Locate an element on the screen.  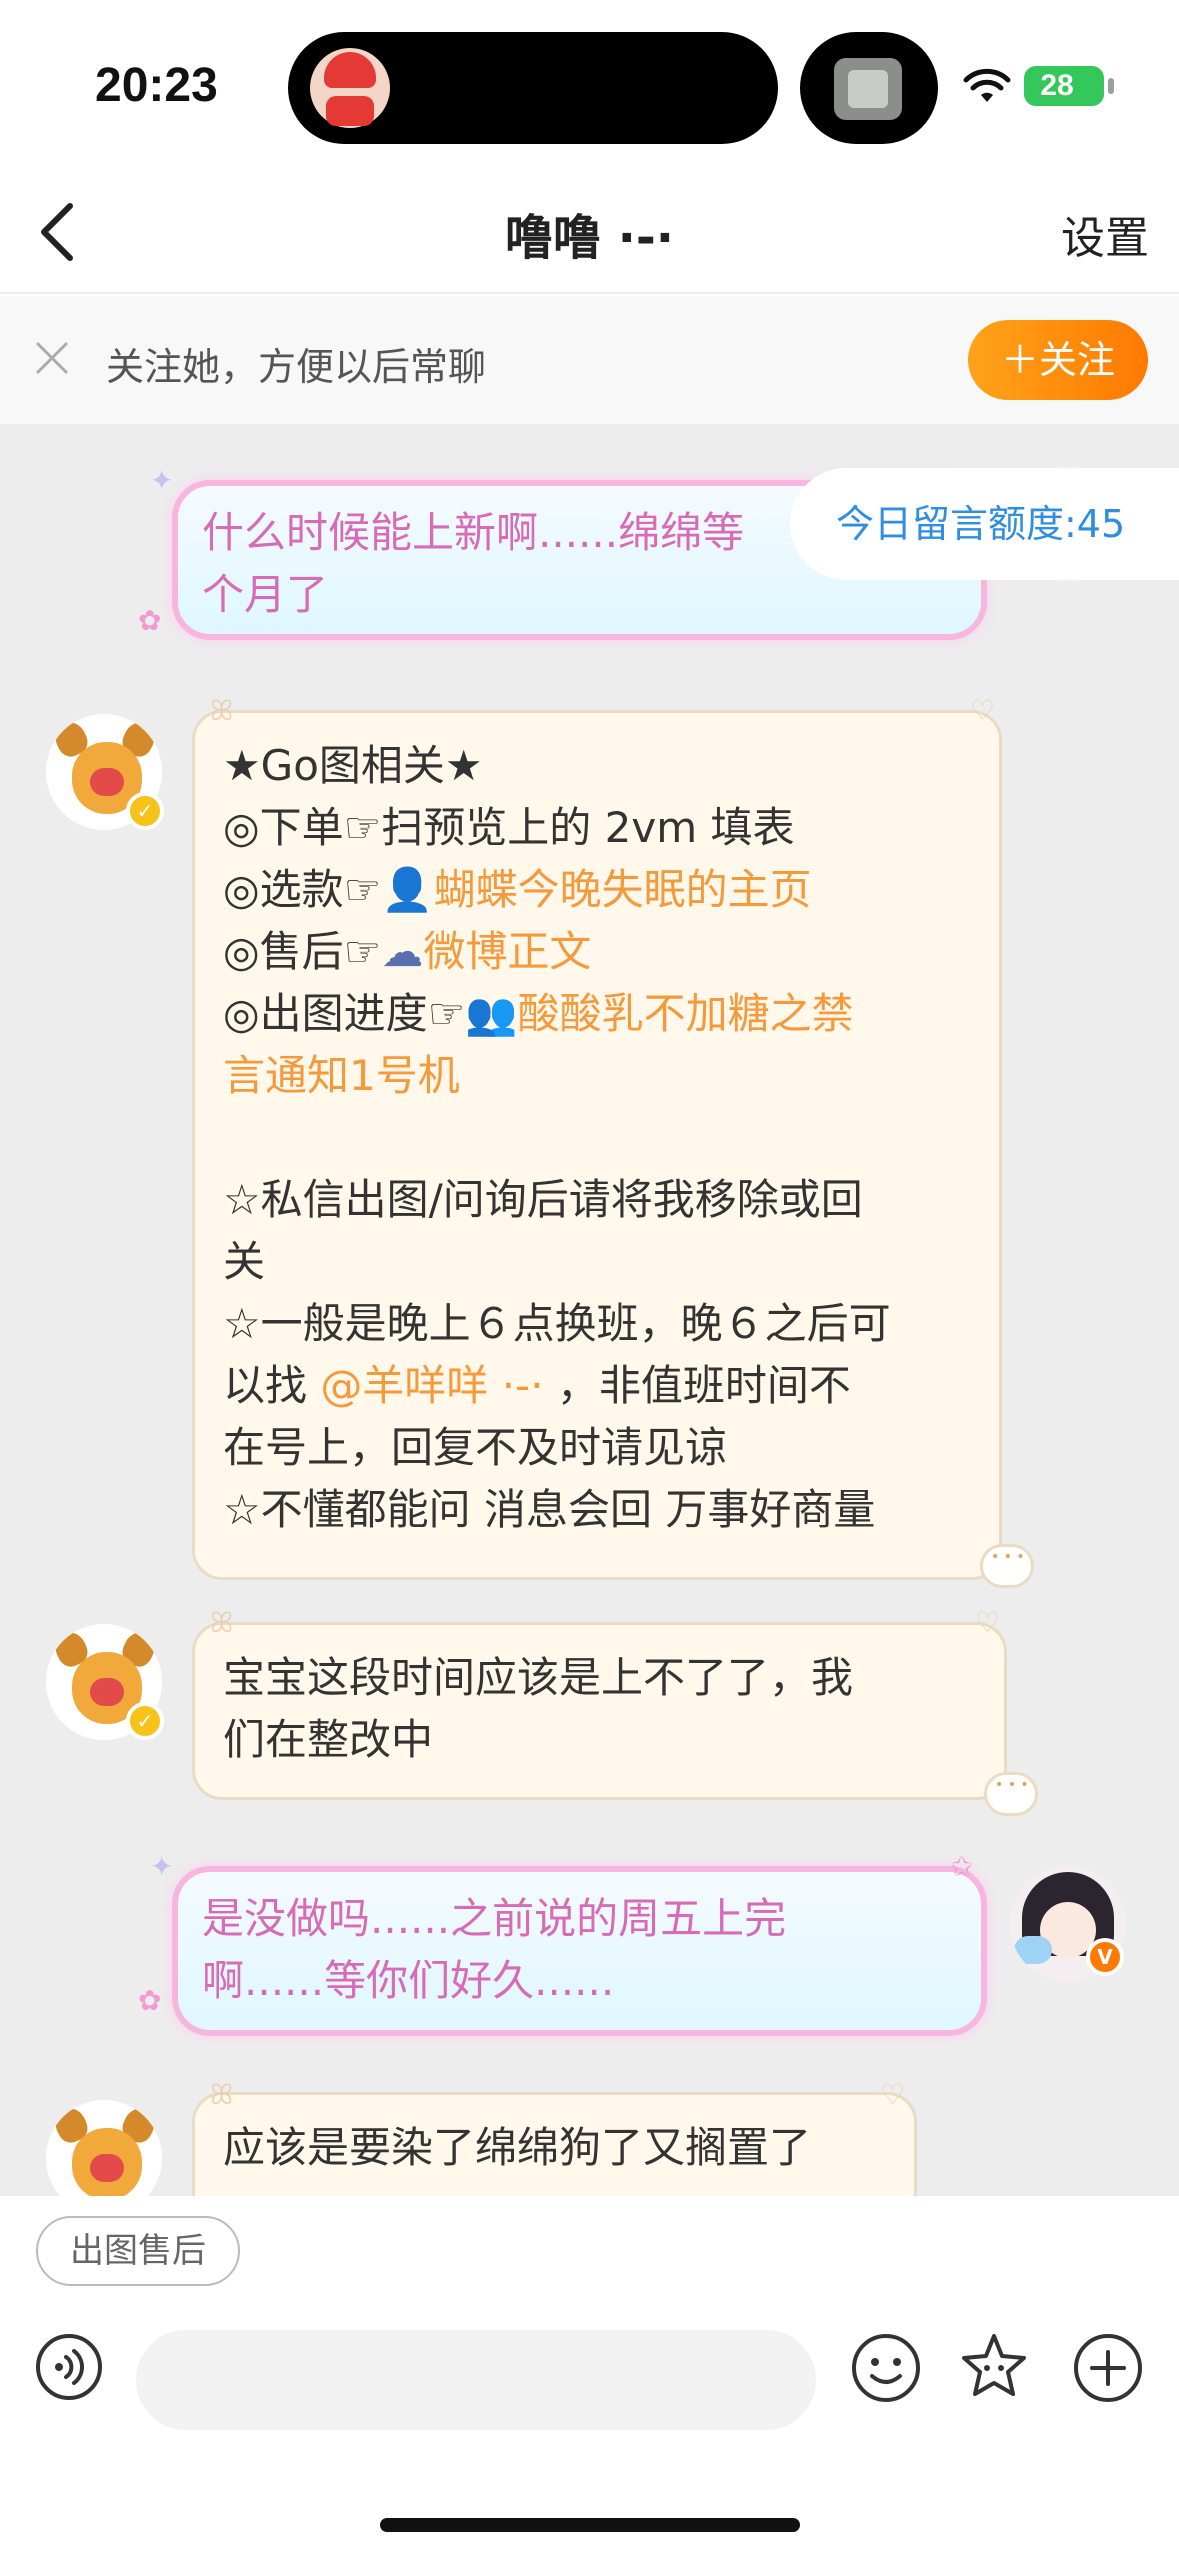
select-label: ◎选款☞ is located at coordinates (302, 889).